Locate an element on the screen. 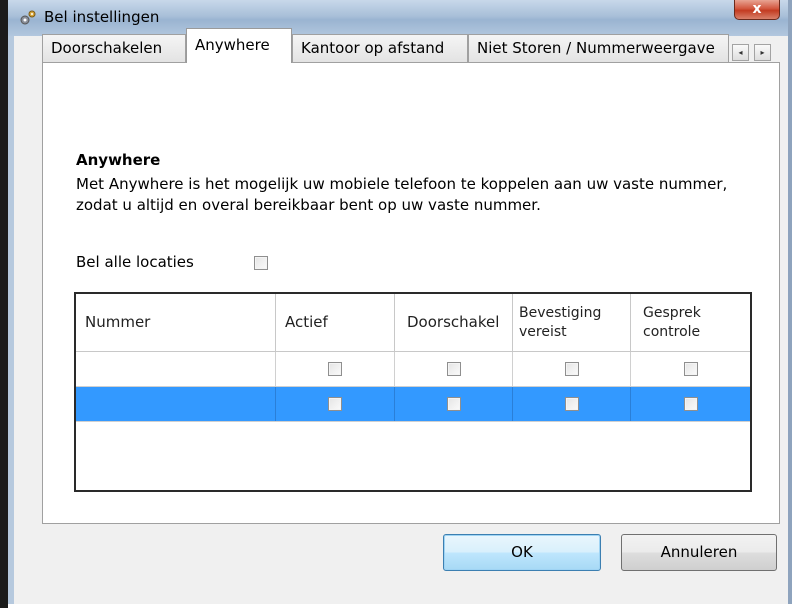 This screenshot has width=799, height=608. tab-doorschakelen: Doorschakelen is located at coordinates (114, 48).